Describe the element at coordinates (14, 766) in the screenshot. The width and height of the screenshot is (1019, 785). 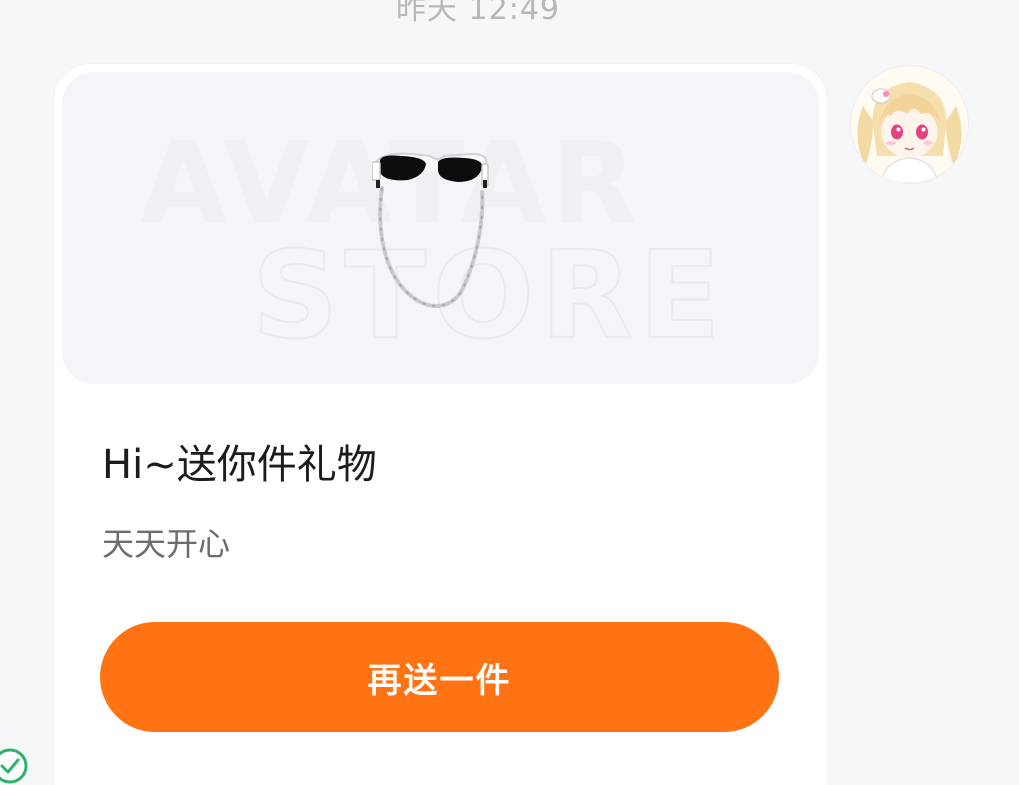
I see `check-circle-icon` at that location.